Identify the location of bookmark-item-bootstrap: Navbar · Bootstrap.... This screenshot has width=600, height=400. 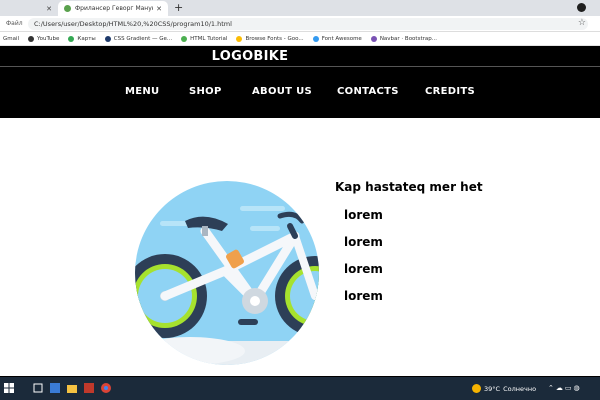
(403, 38).